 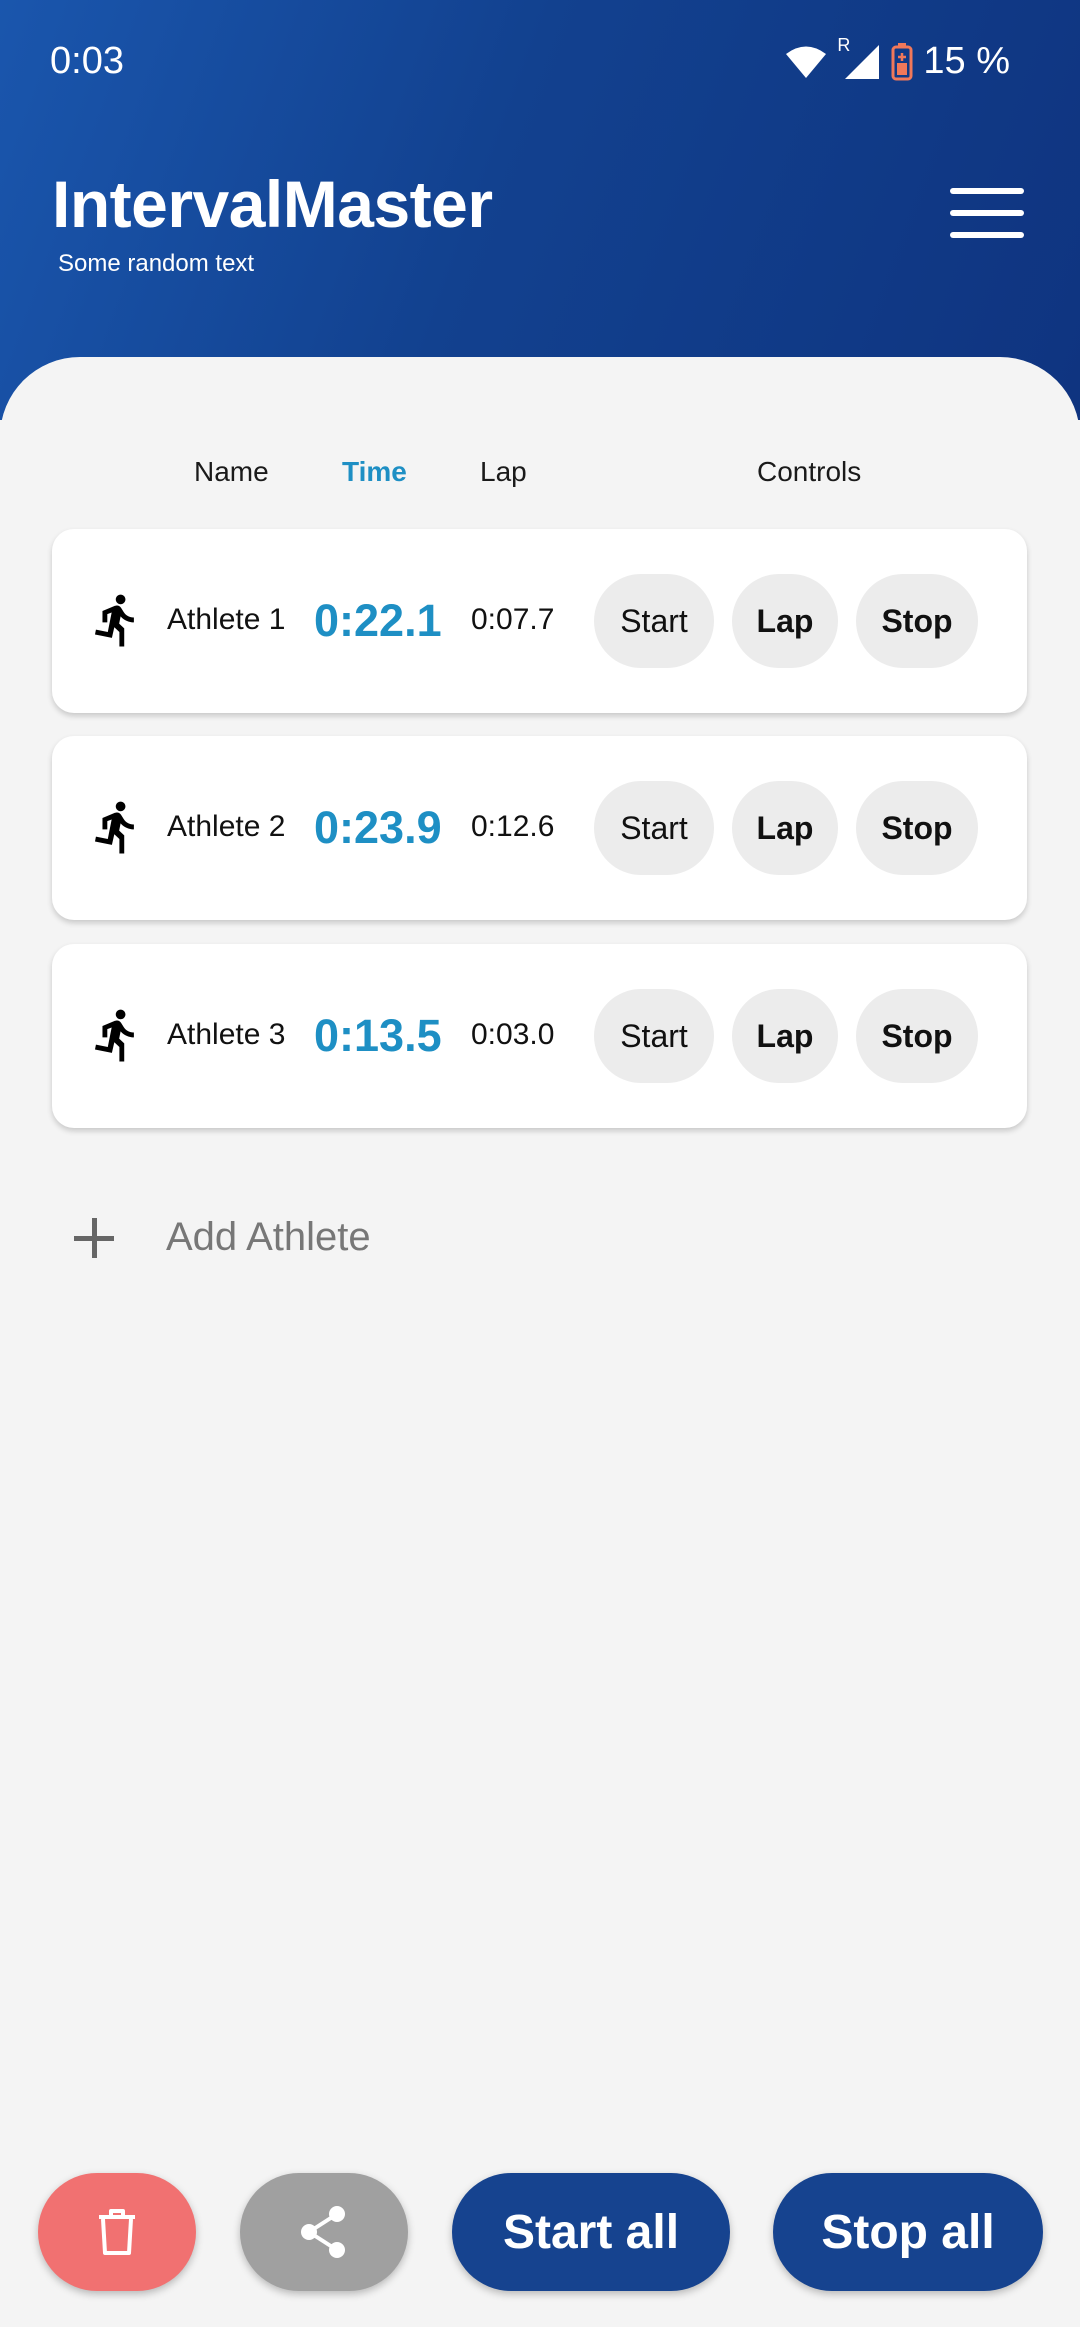 I want to click on athlete-card: Athlete 1 0:22.1 0:07.7 Start Lap Stop, so click(x=539, y=621).